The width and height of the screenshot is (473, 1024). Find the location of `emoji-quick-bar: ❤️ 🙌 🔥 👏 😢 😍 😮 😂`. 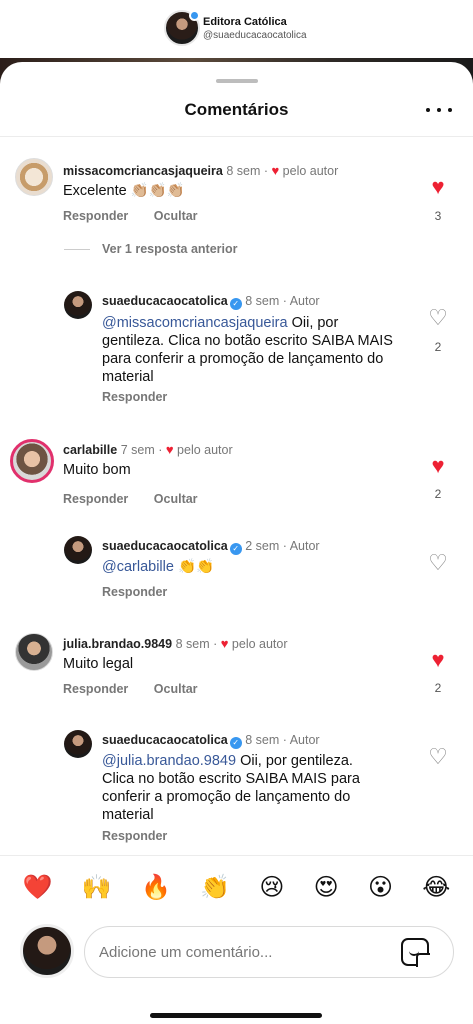

emoji-quick-bar: ❤️ 🙌 🔥 👏 😢 😍 😮 😂 is located at coordinates (236, 887).